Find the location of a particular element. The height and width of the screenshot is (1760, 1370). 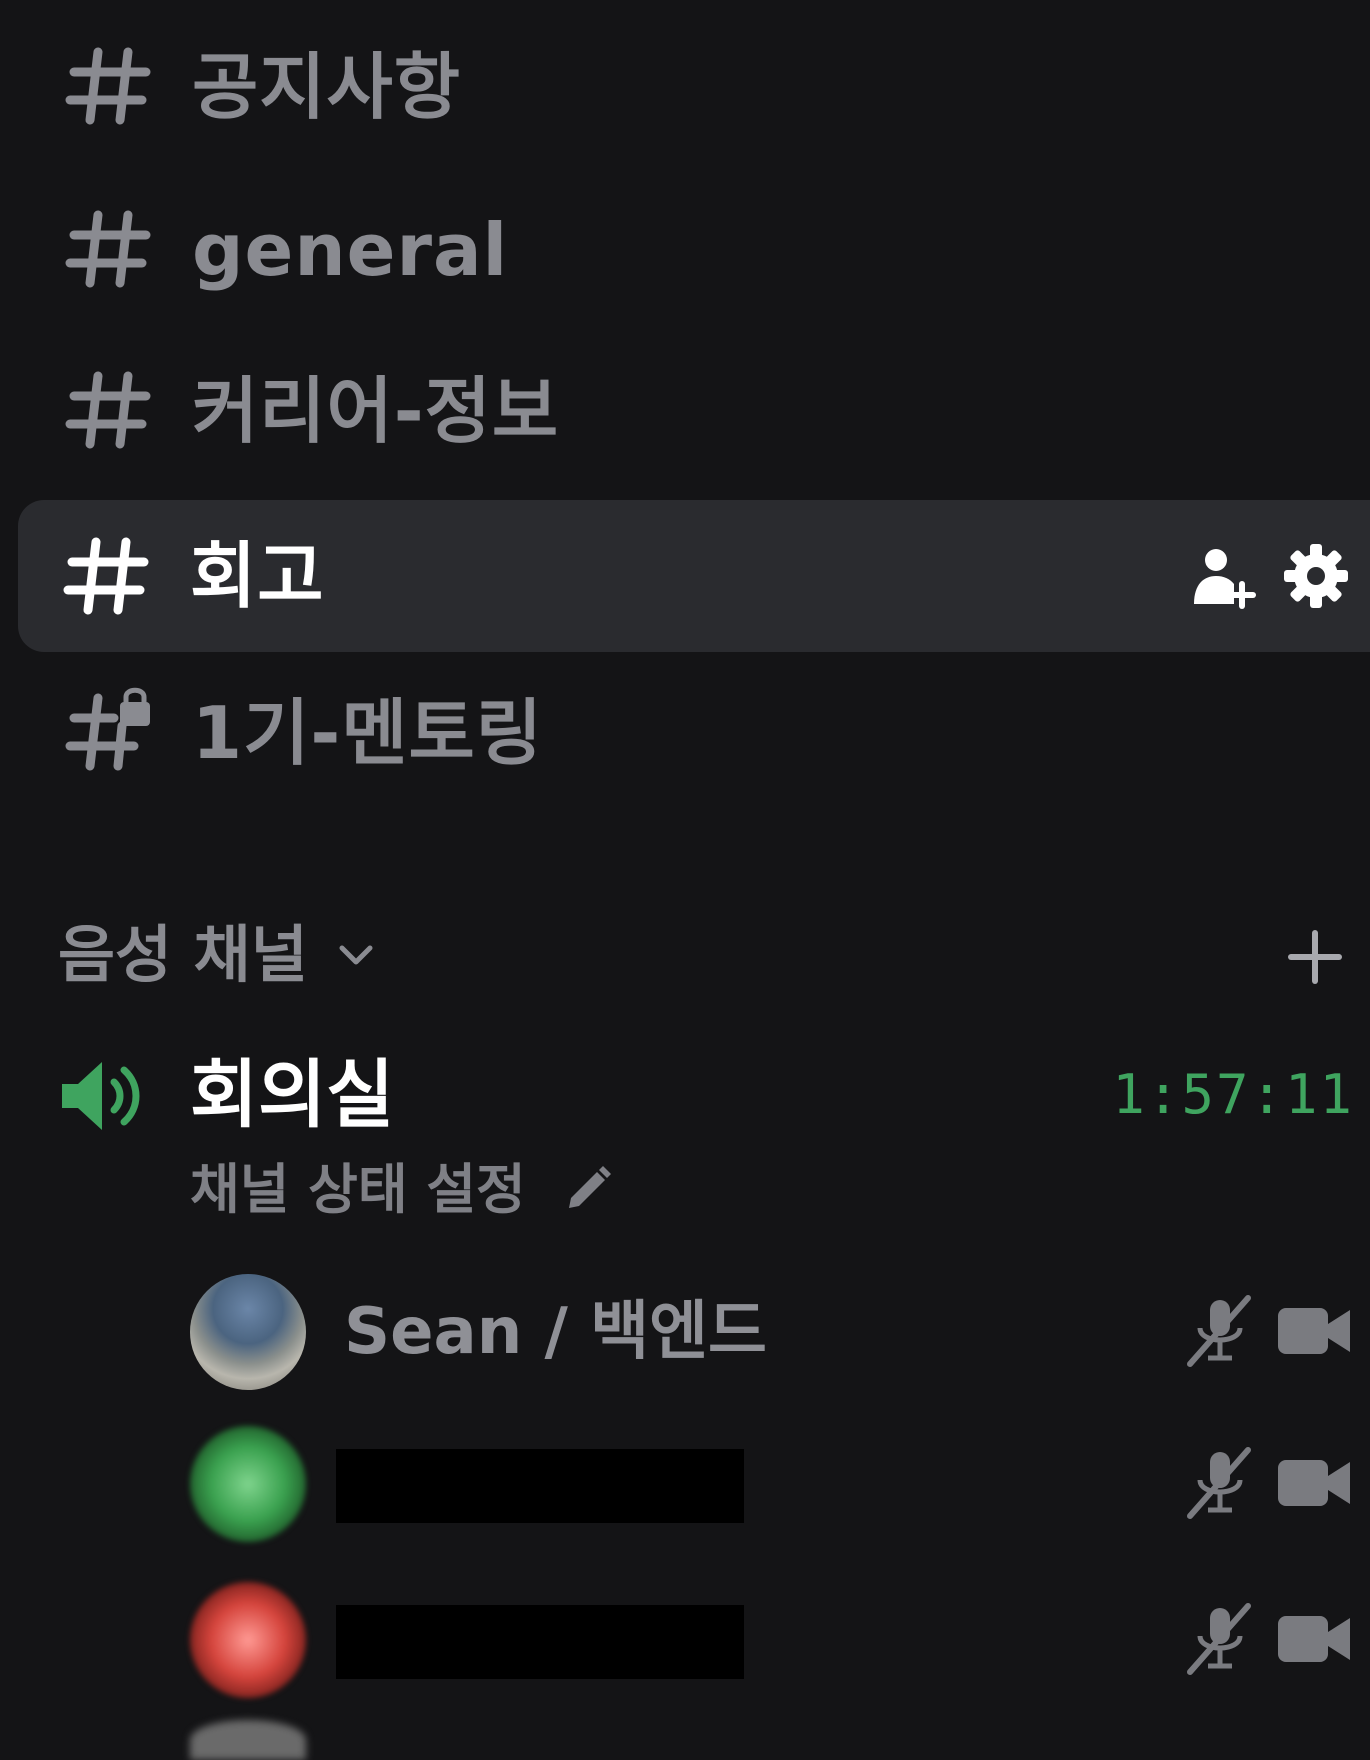

gear-icon is located at coordinates (1316, 576).